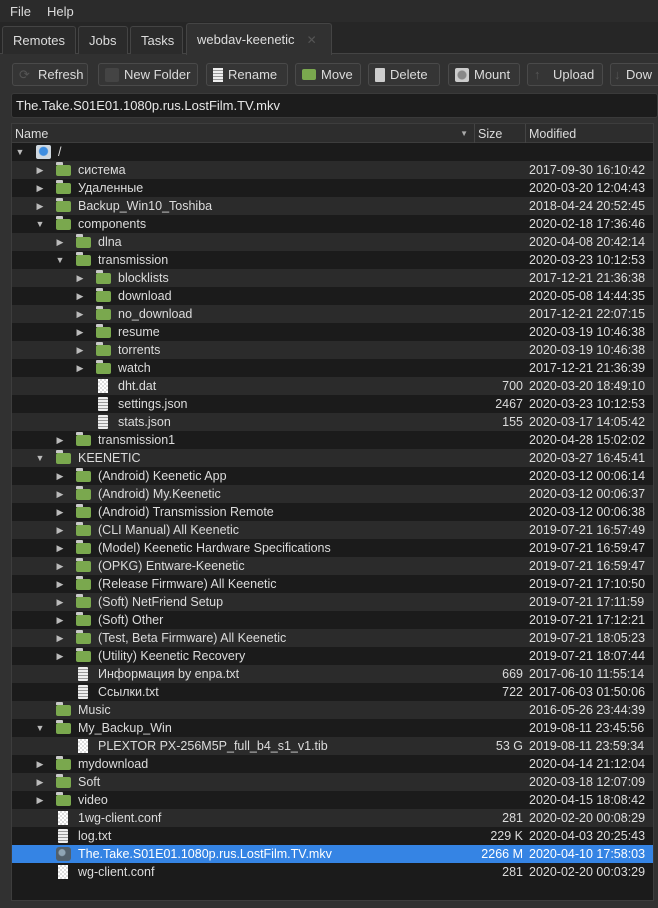 The image size is (658, 908). What do you see at coordinates (332, 314) in the screenshot?
I see `folder-row: ▶ no_download 2017-12-21 22:07:15` at bounding box center [332, 314].